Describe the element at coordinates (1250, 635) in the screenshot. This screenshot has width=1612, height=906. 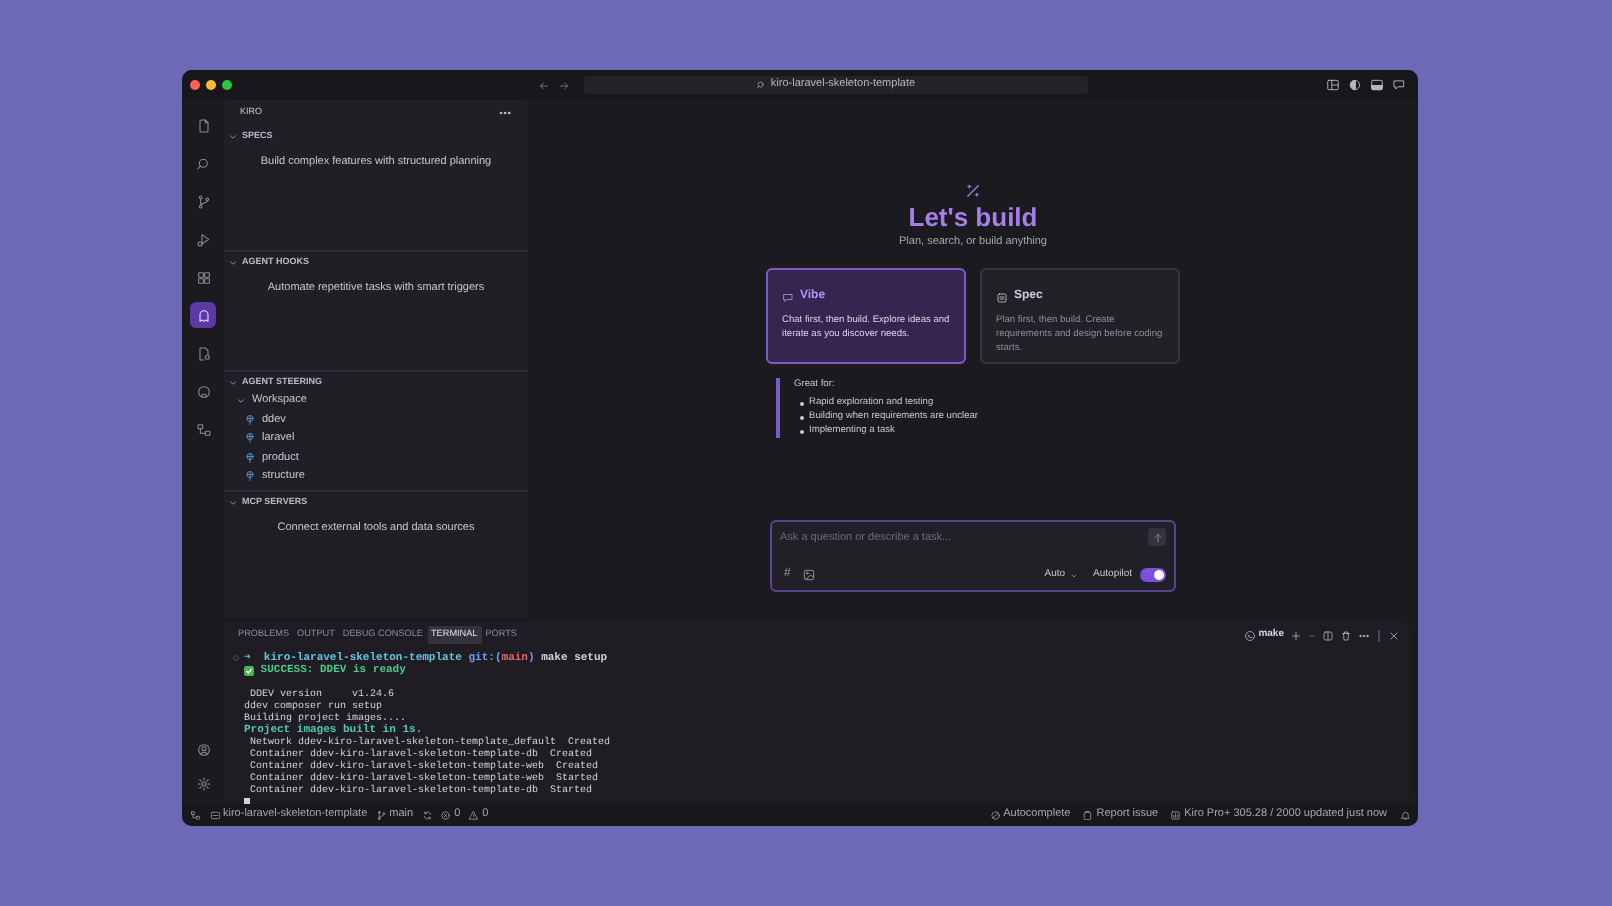
I see `terminal-icon` at that location.